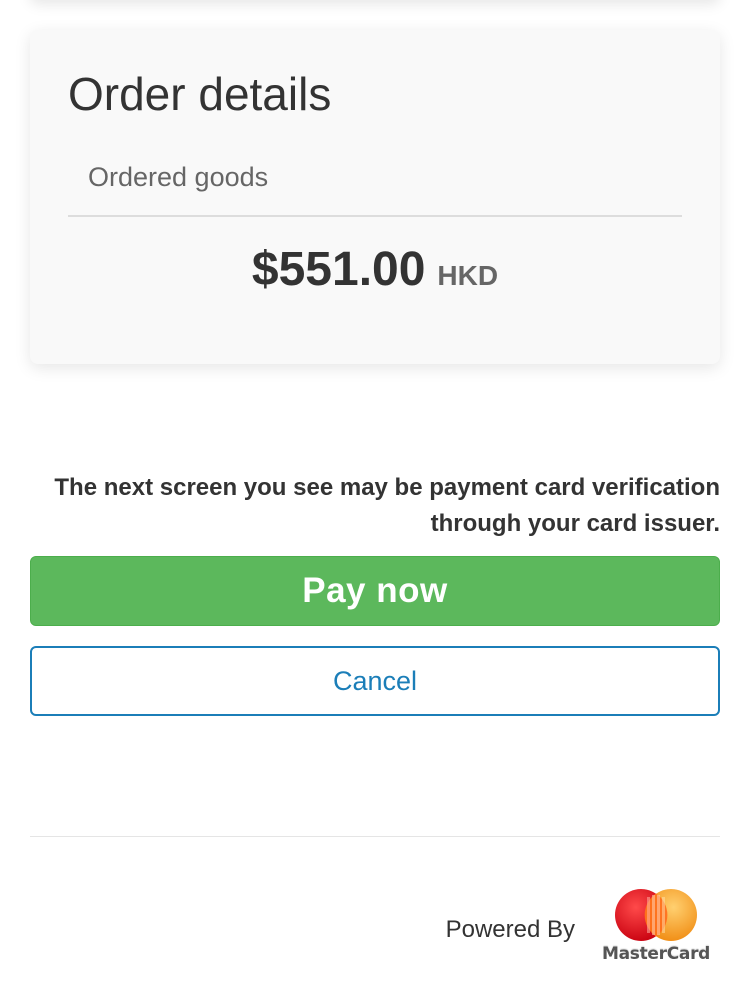 This screenshot has height=999, width=750. What do you see at coordinates (375, 216) in the screenshot?
I see `card-divider` at bounding box center [375, 216].